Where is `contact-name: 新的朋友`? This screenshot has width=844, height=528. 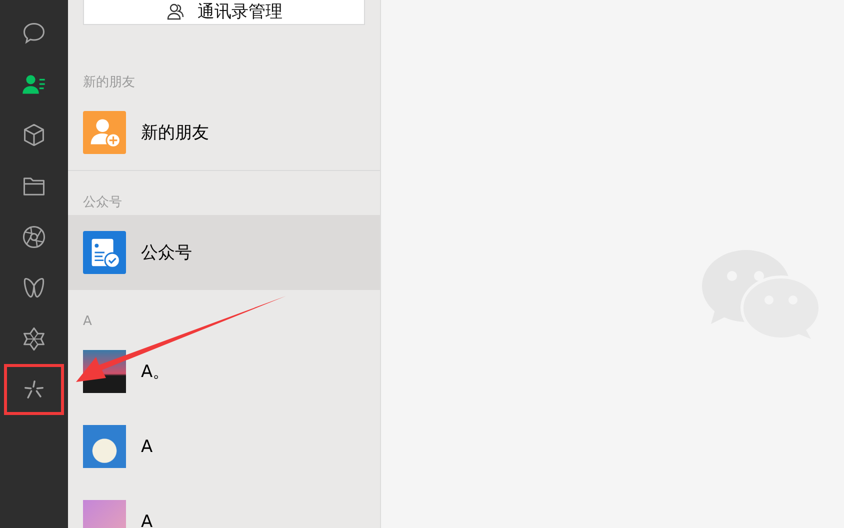
contact-name: 新的朋友 is located at coordinates (175, 133).